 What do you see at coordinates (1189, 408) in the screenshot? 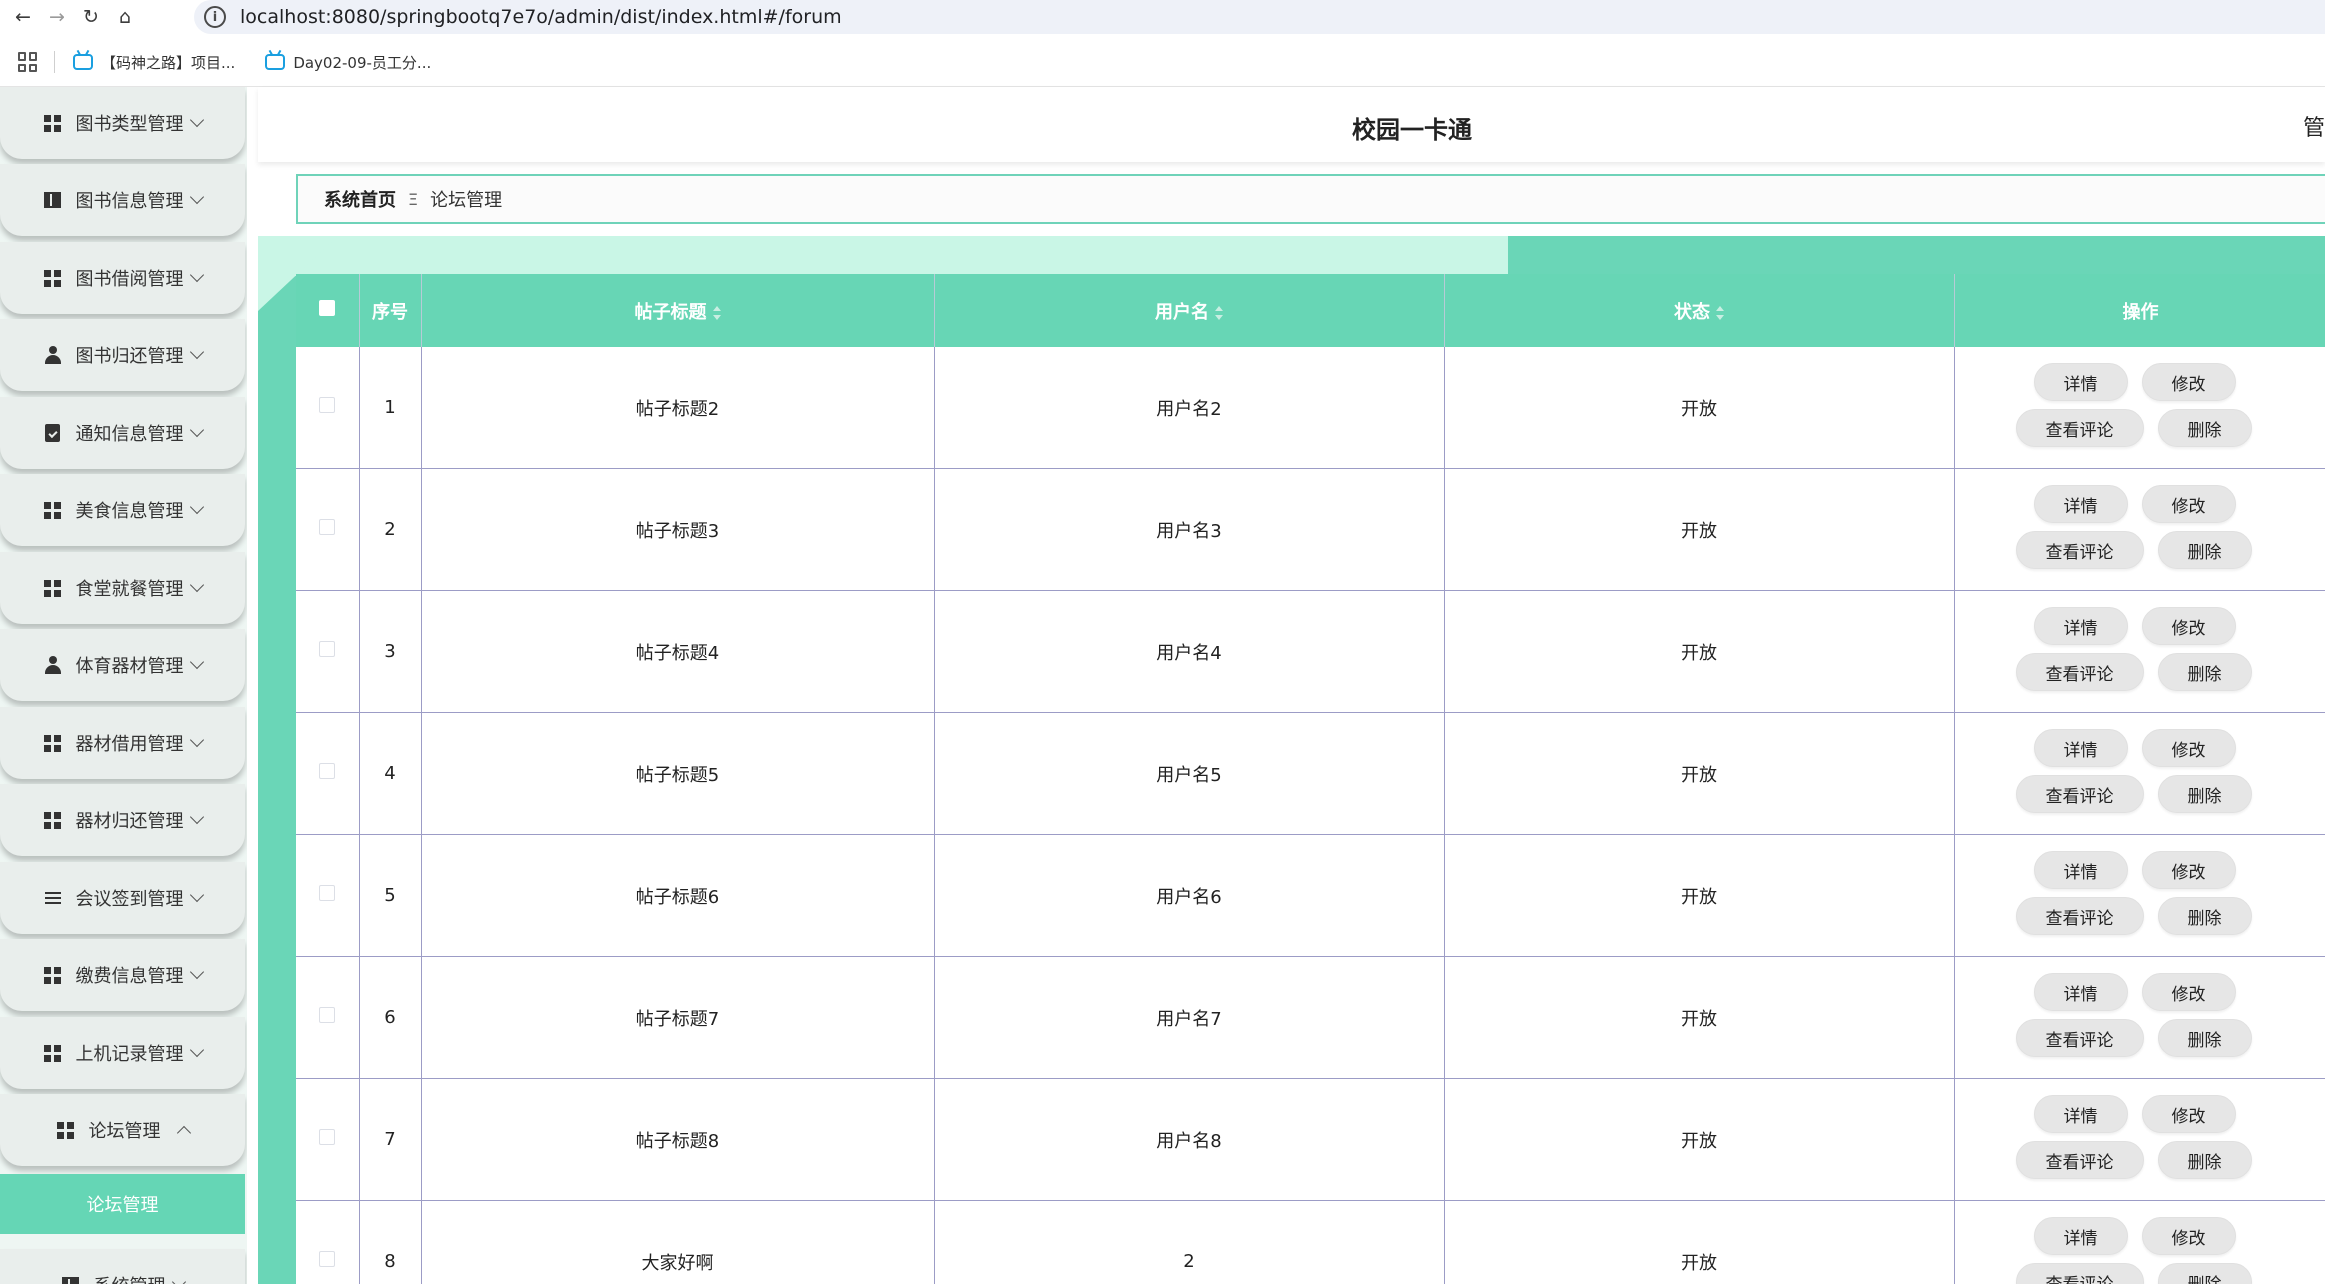
I see `cell-username: 用户名2` at bounding box center [1189, 408].